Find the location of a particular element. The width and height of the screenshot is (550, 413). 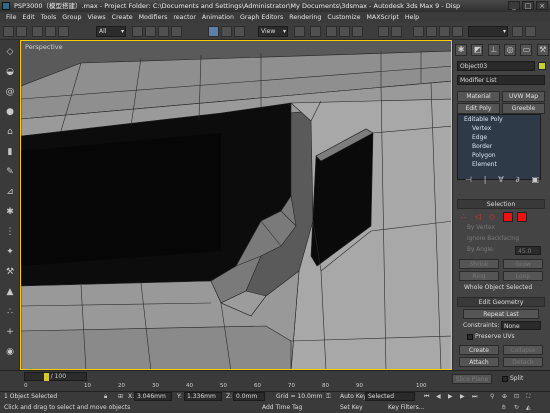

time-slider: 0 / 100 is located at coordinates (55, 376).